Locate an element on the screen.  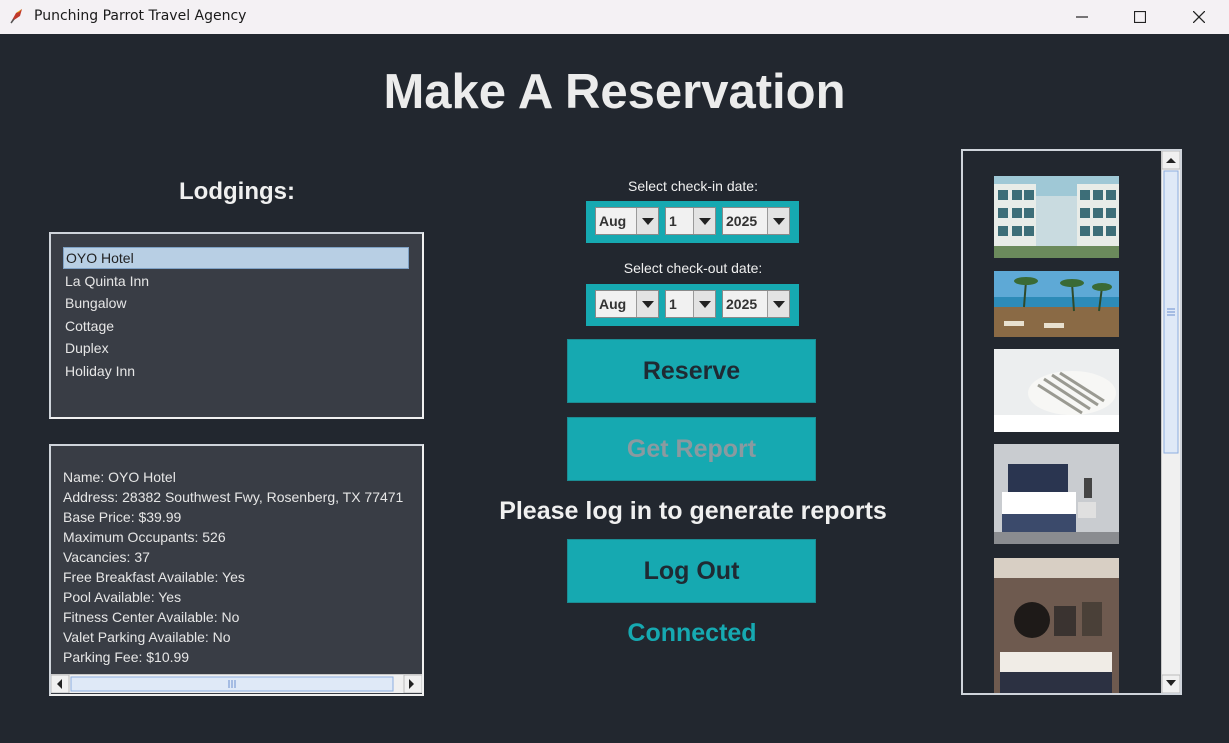
maximize-button is located at coordinates (1140, 17).